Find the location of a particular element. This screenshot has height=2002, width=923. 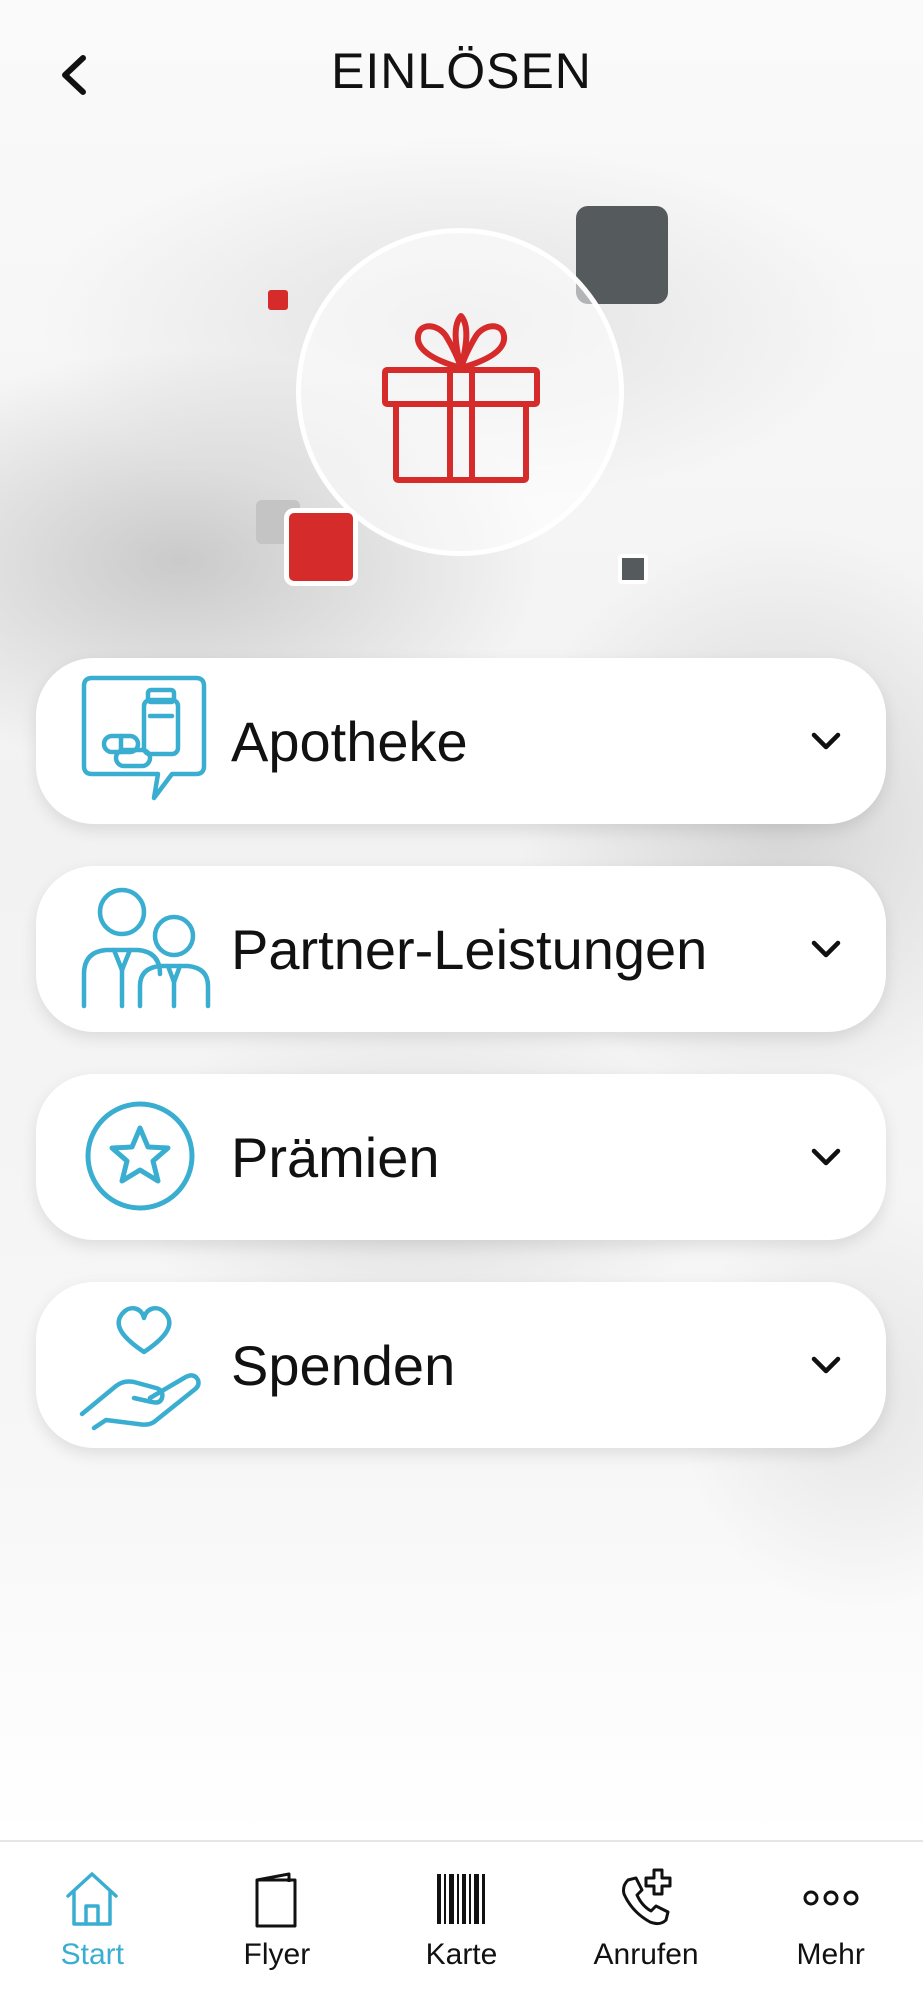

nav-label: Mehr is located at coordinates (830, 1954).